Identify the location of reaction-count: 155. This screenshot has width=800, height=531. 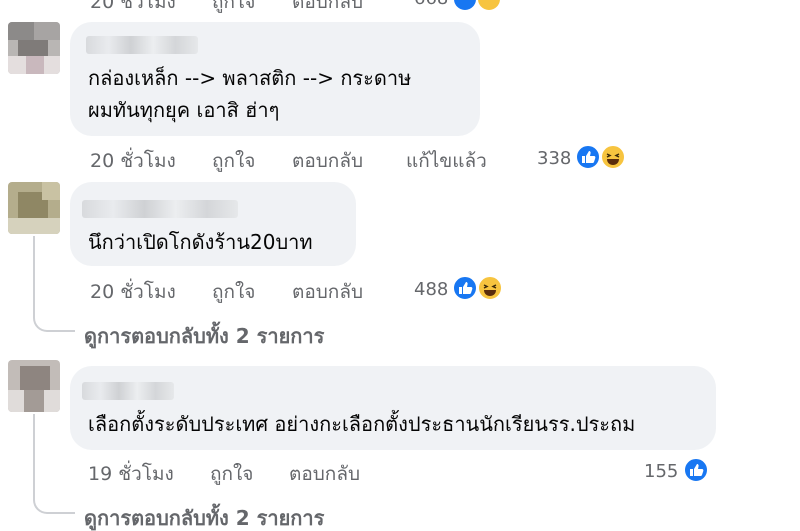
(661, 471).